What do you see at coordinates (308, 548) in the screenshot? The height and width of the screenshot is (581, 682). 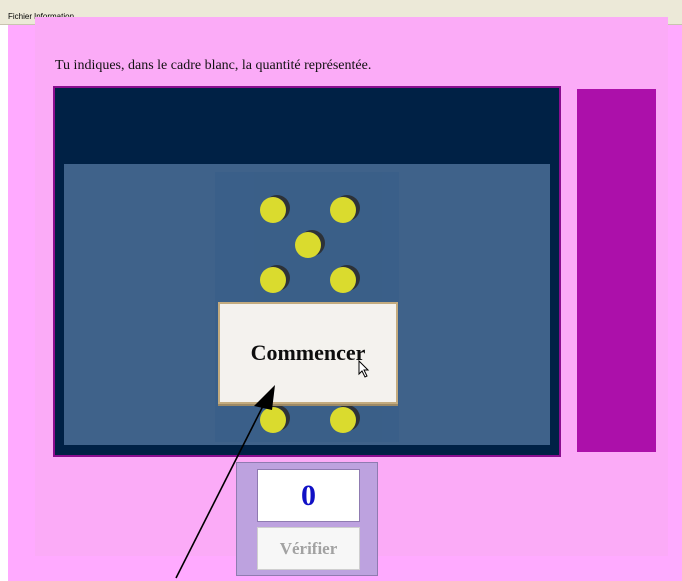 I see `verify-button: Vérifier` at bounding box center [308, 548].